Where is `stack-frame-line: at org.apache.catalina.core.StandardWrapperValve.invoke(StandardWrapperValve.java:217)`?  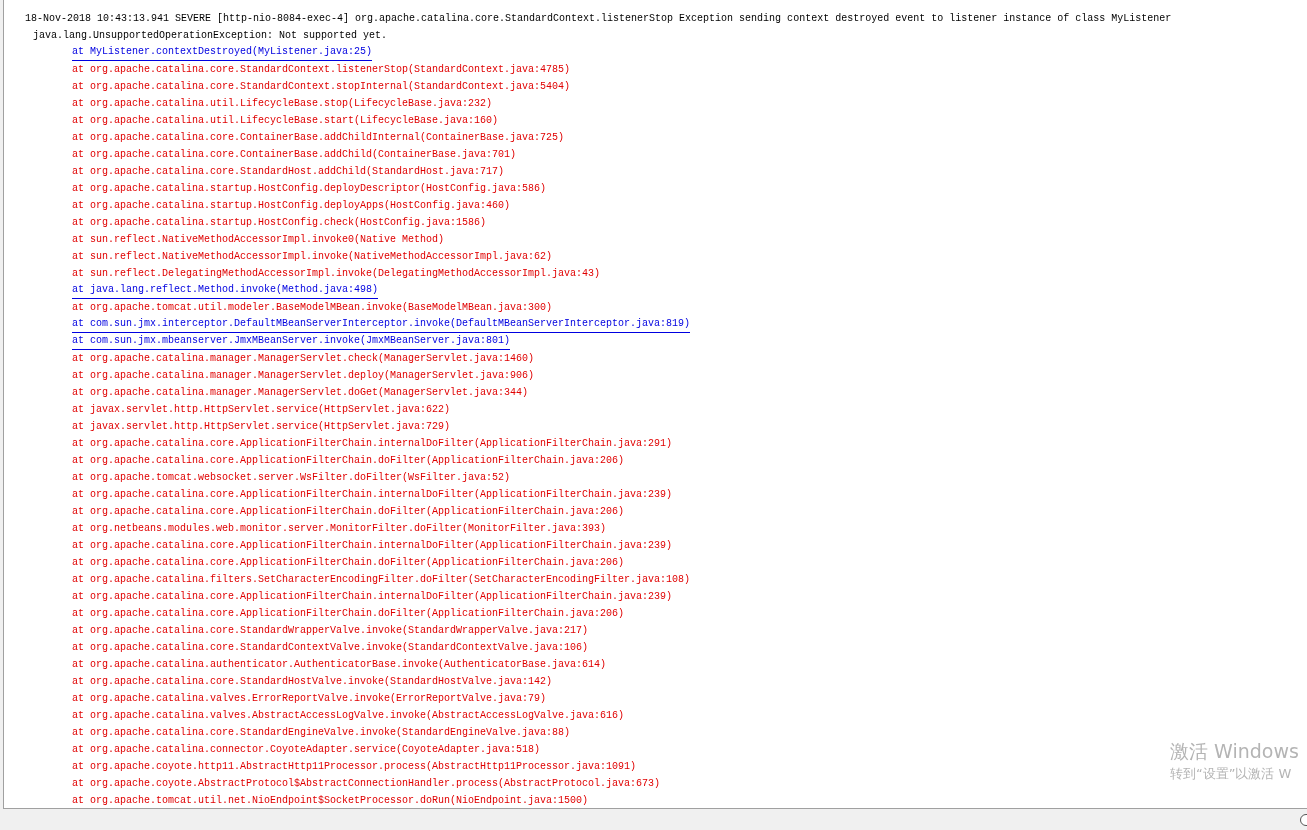 stack-frame-line: at org.apache.catalina.core.StandardWrapperValve.invoke(StandardWrapperValve.java:217) is located at coordinates (330, 631).